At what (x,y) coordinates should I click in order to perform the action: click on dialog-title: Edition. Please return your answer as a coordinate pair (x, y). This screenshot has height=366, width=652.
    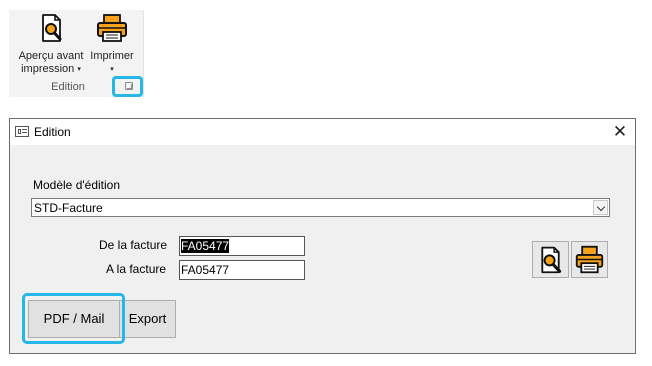
    Looking at the image, I should click on (52, 132).